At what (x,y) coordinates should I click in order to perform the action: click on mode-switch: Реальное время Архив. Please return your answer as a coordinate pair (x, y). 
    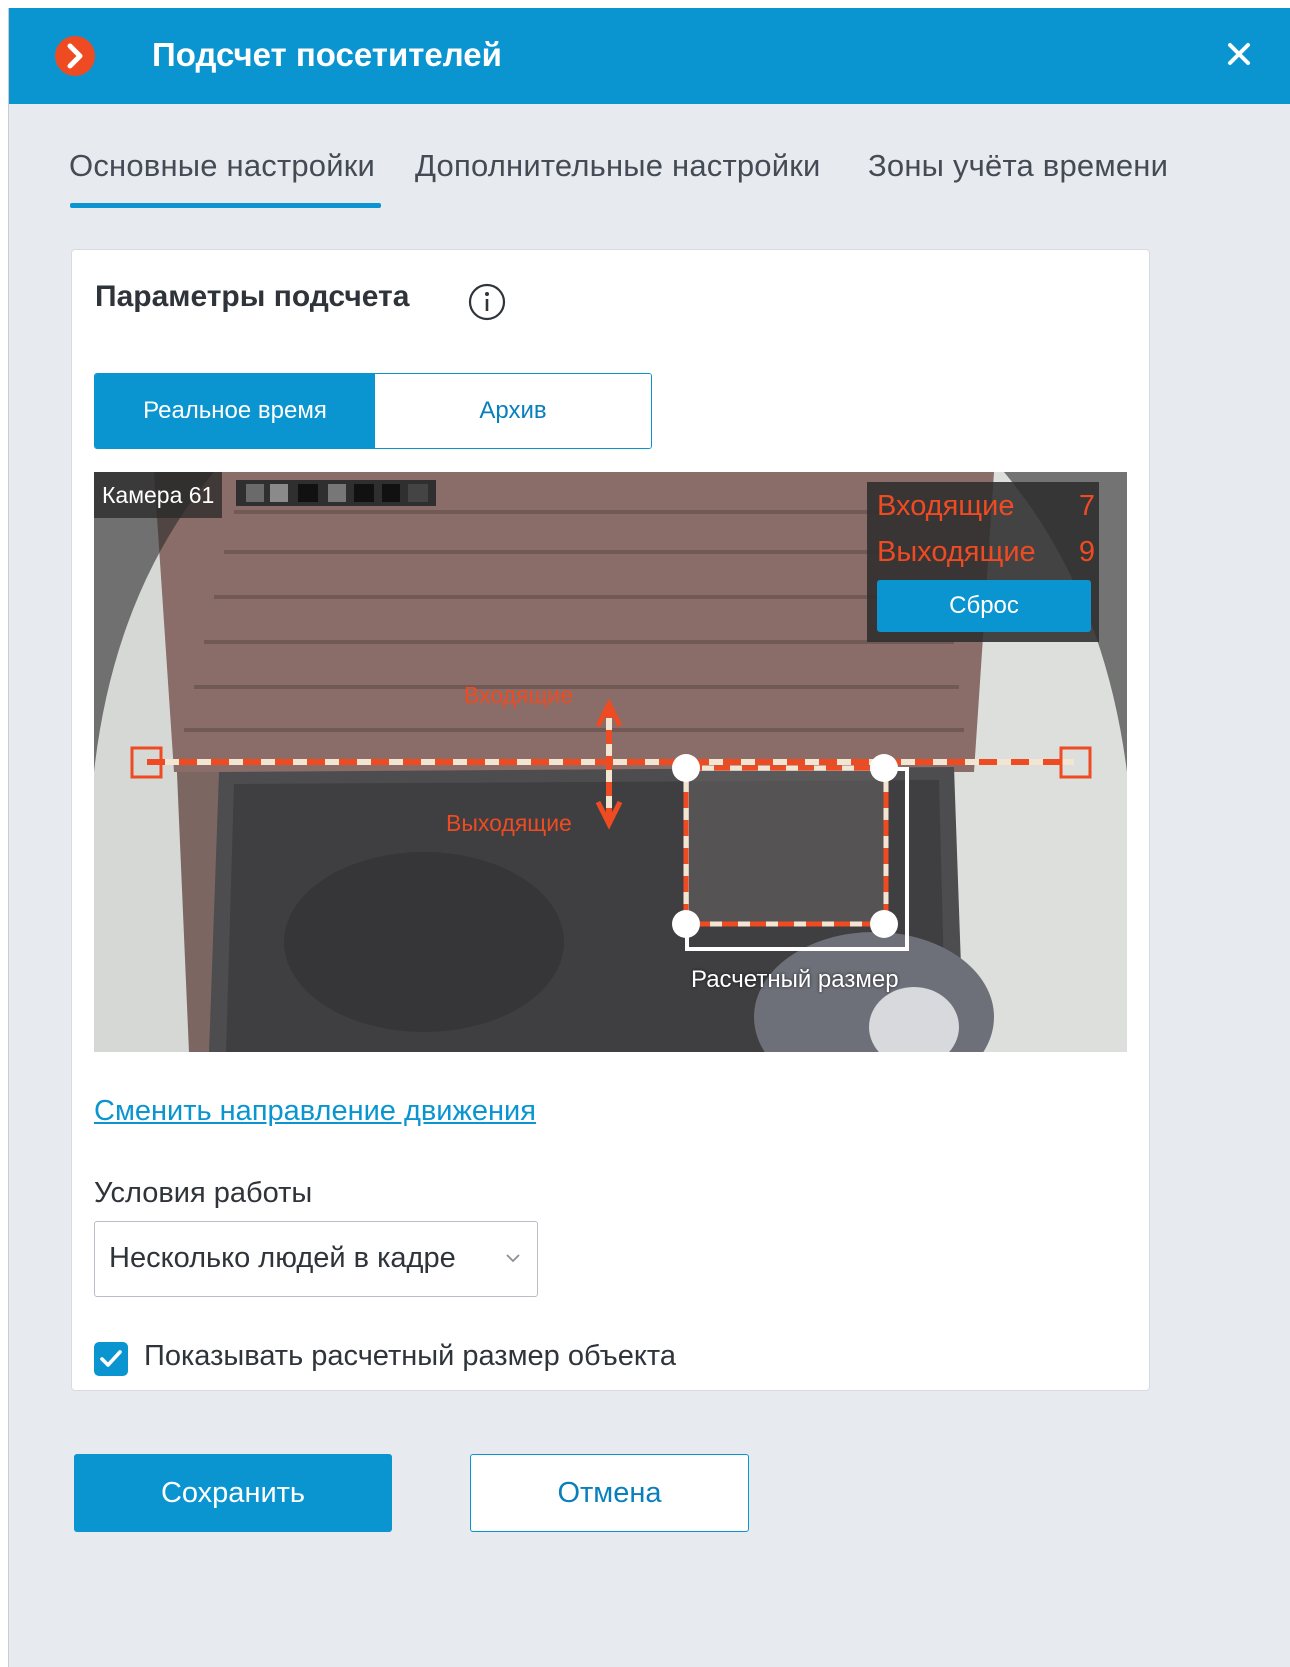
    Looking at the image, I should click on (373, 411).